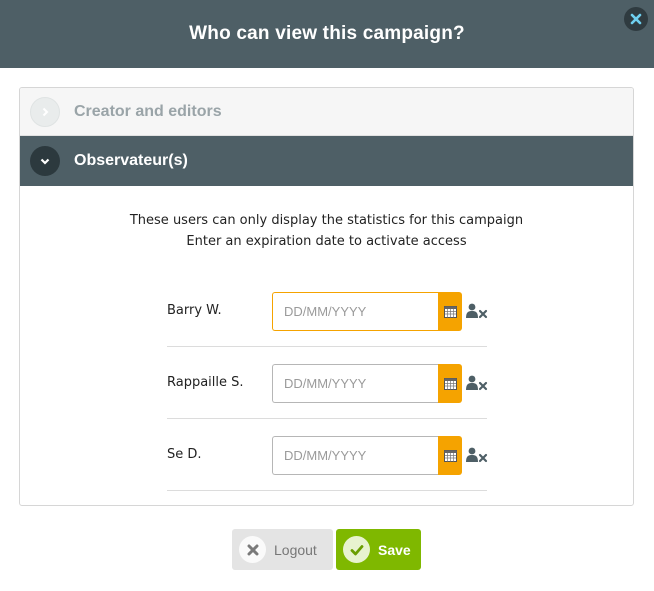 The width and height of the screenshot is (654, 591). I want to click on accordion-label: Observateur(s), so click(131, 160).